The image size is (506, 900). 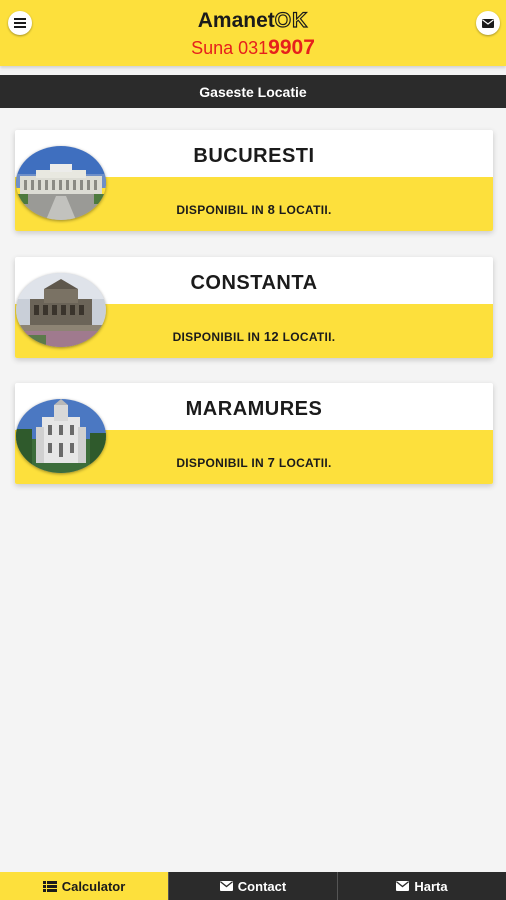 What do you see at coordinates (431, 886) in the screenshot?
I see `tab-label: Harta` at bounding box center [431, 886].